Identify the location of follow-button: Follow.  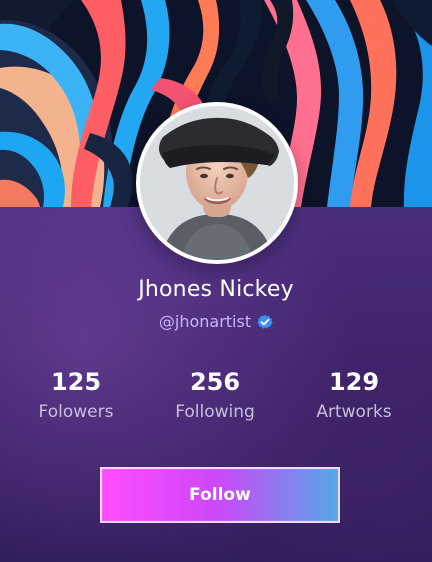
(220, 495).